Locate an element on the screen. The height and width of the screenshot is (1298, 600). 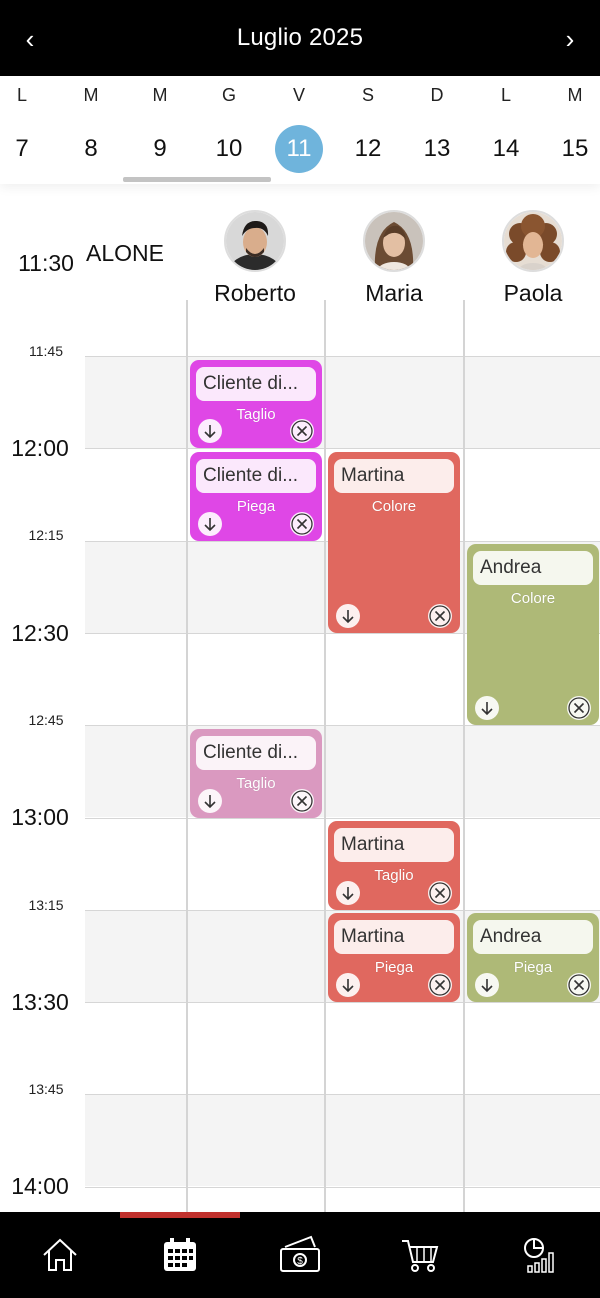
appointment-card: Cliente di... Piega is located at coordinates (256, 496).